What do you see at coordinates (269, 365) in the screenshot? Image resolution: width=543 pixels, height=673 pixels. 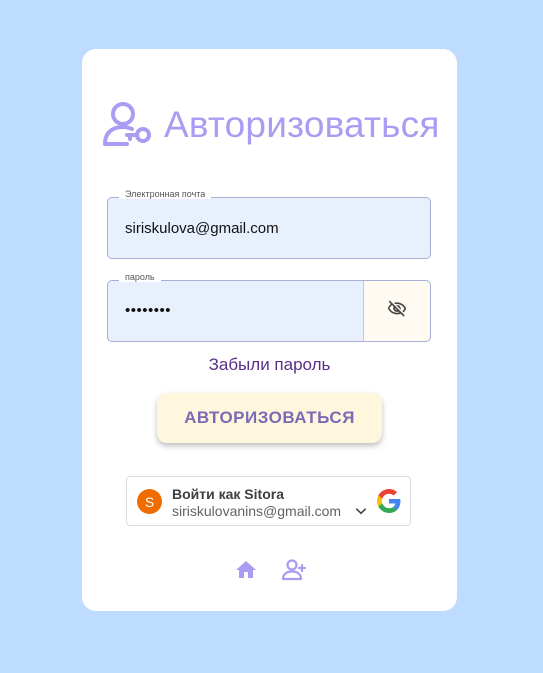 I see `forgot-password-link: Забыли пароль` at bounding box center [269, 365].